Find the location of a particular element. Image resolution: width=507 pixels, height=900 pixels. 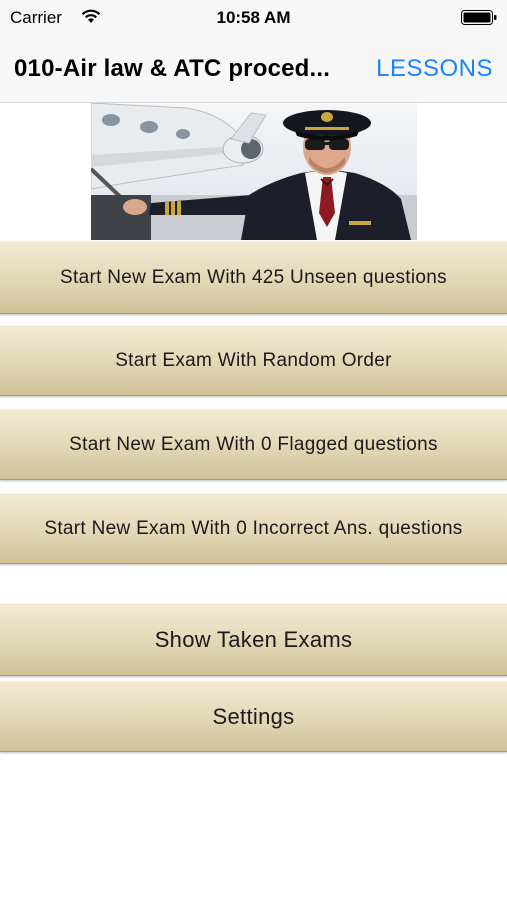

settings-button: Settings is located at coordinates (253, 717).